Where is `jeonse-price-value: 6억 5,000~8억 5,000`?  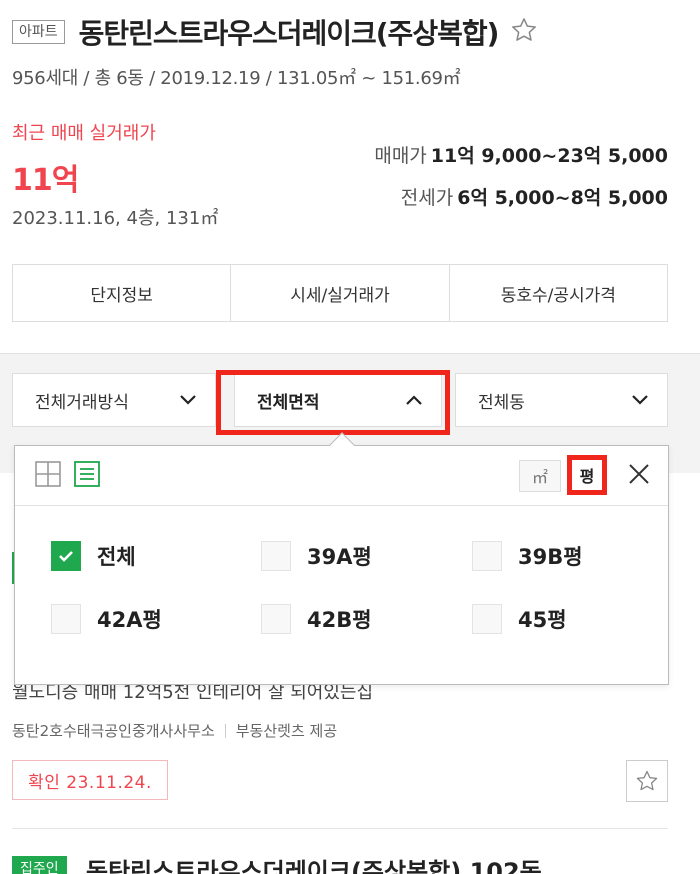 jeonse-price-value: 6억 5,000~8억 5,000 is located at coordinates (562, 198).